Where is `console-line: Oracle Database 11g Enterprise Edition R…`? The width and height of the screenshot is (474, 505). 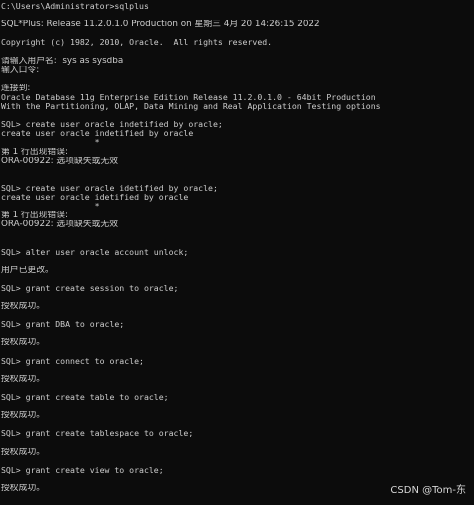
console-line: Oracle Database 11g Enterprise Edition R… is located at coordinates (188, 97).